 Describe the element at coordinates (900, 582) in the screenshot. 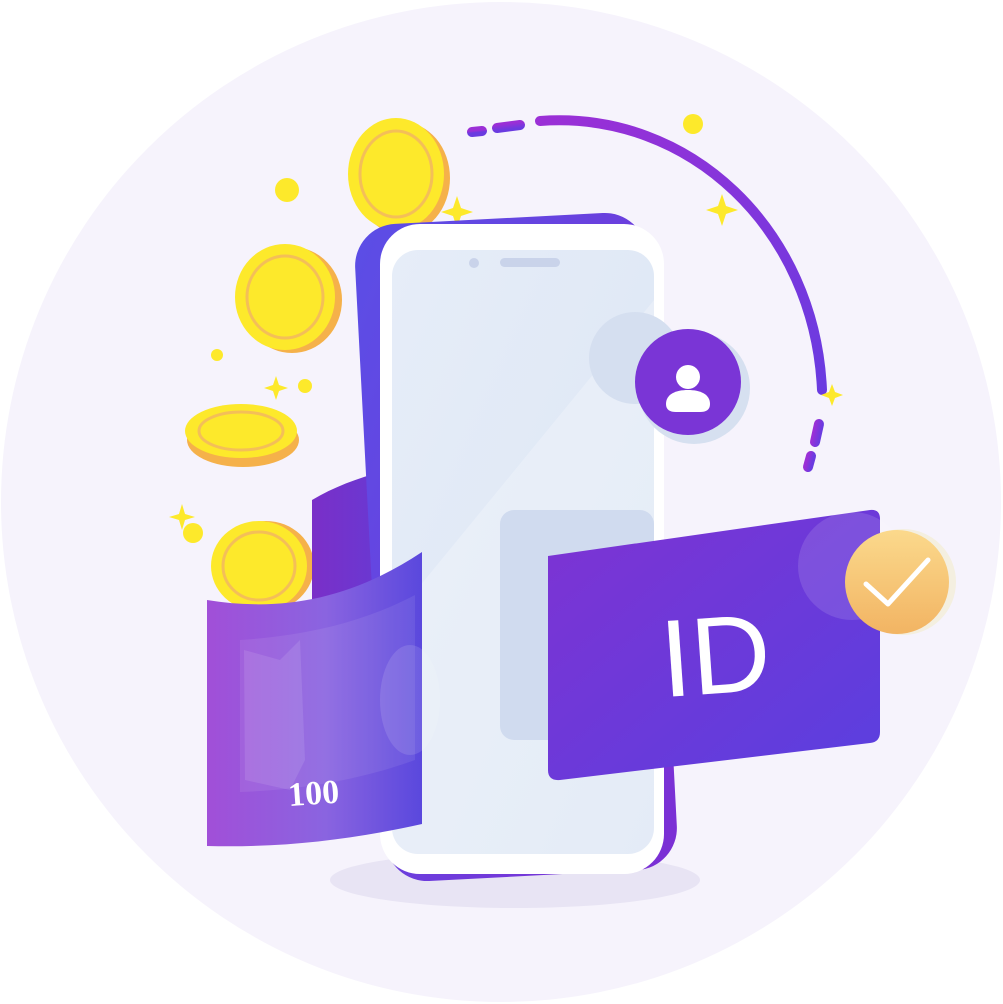

I see `verified-badge` at that location.